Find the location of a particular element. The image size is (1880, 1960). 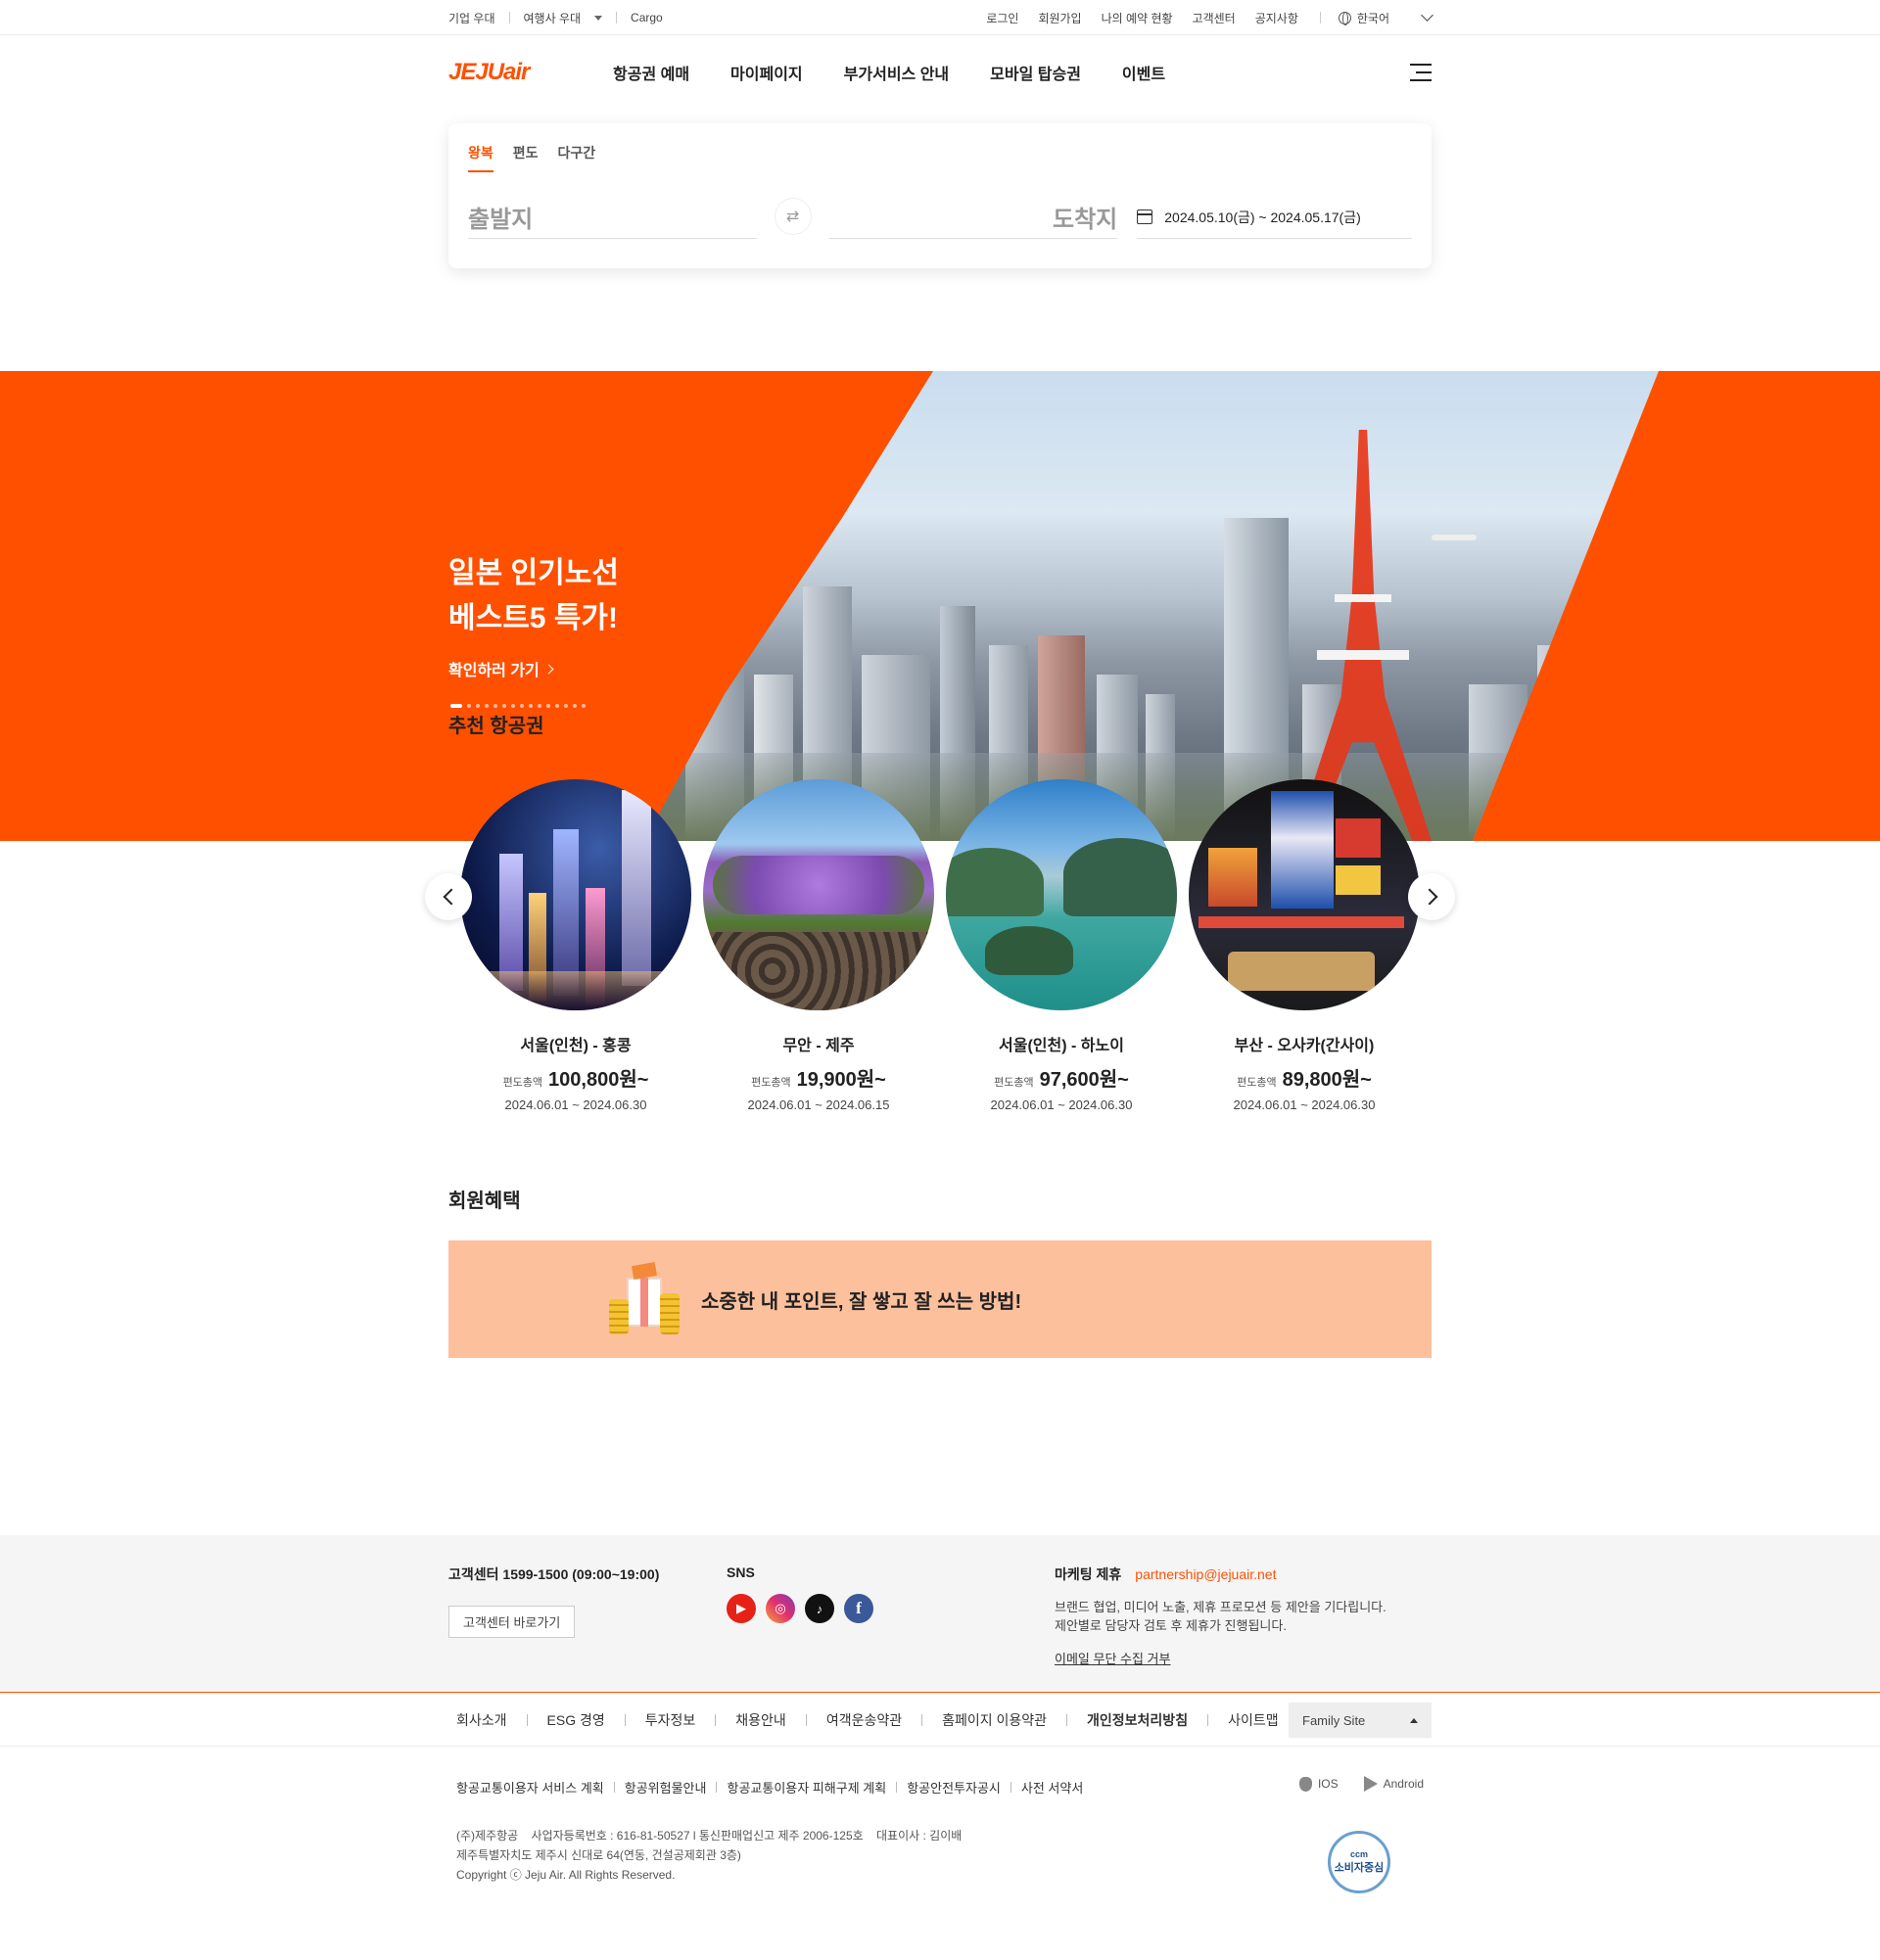

policy-safety-investment: 항공안전투자공시 is located at coordinates (954, 1787).